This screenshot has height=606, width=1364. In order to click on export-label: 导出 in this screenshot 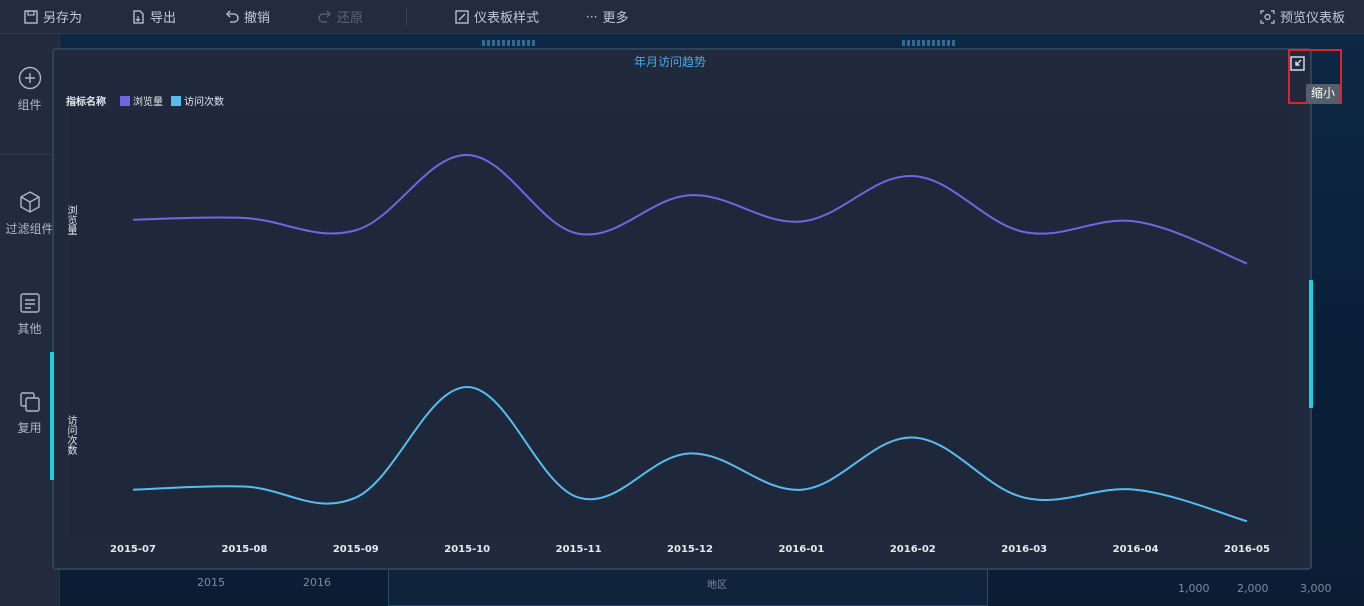, I will do `click(163, 18)`.